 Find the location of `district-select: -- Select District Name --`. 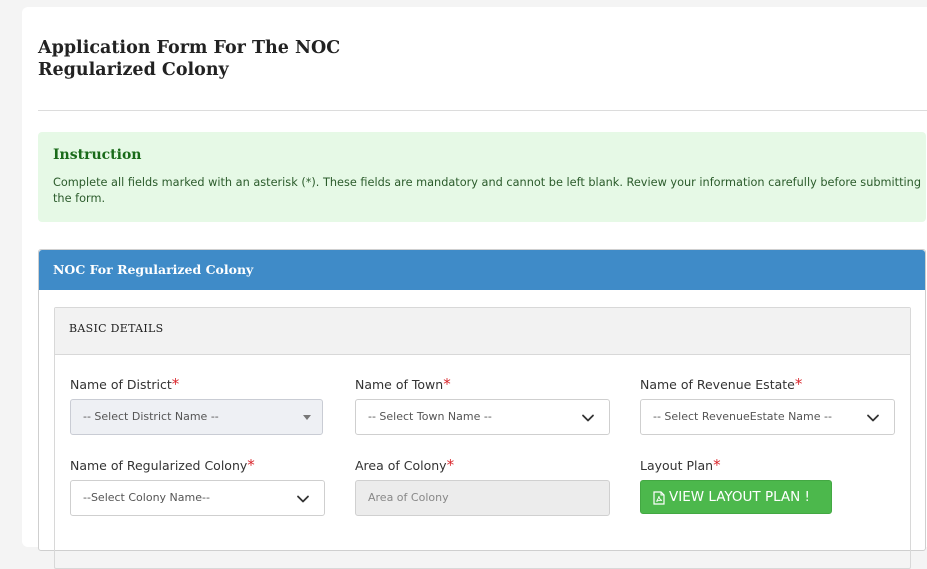

district-select: -- Select District Name -- is located at coordinates (196, 417).